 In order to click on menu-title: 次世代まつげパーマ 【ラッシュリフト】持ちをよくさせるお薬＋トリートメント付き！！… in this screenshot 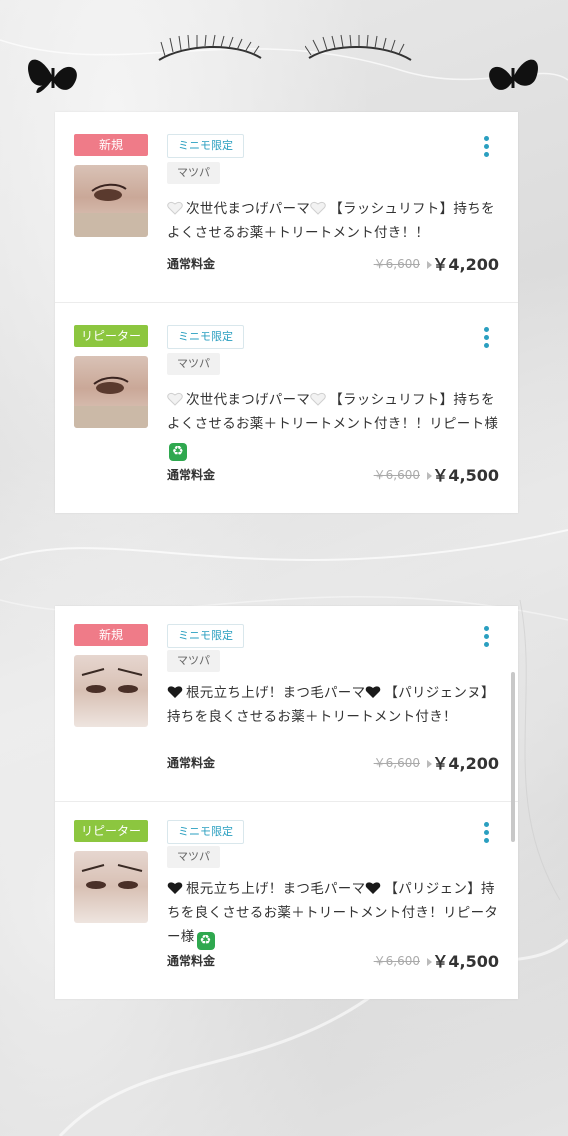, I will do `click(333, 426)`.